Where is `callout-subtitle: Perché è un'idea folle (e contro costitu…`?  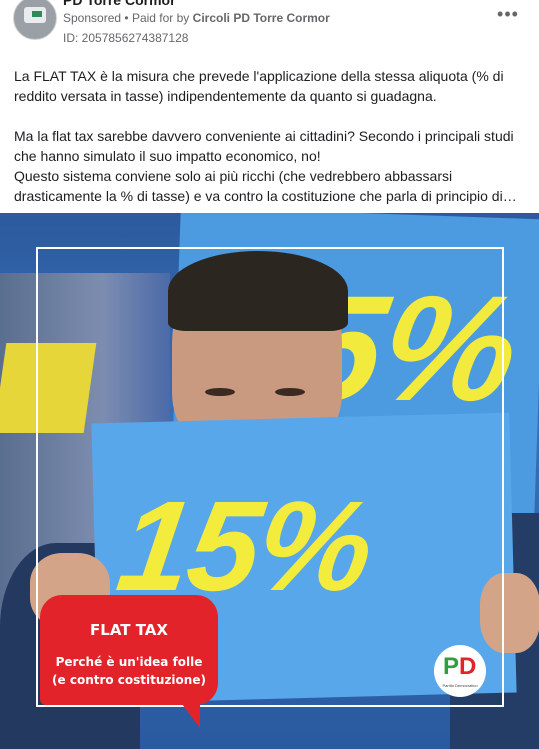
callout-subtitle: Perché è un'idea folle (e contro costitu… is located at coordinates (129, 671).